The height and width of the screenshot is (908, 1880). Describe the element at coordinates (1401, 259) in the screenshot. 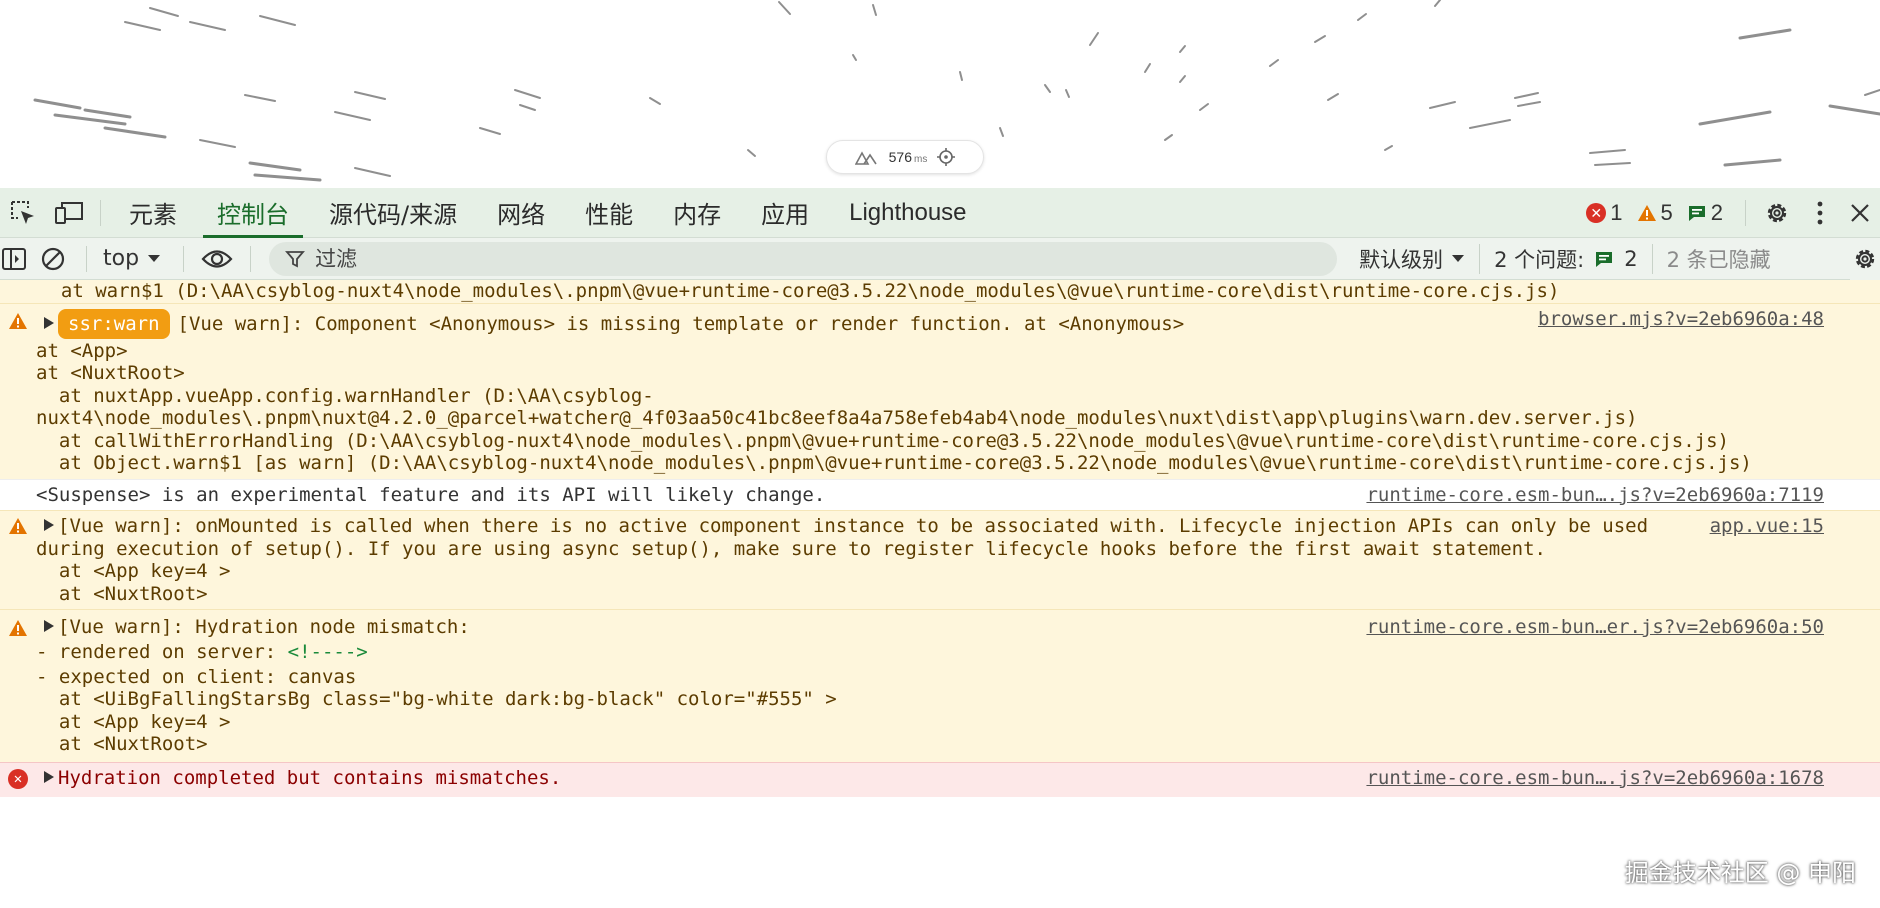

I see `log-levels-label: 默认级别` at that location.